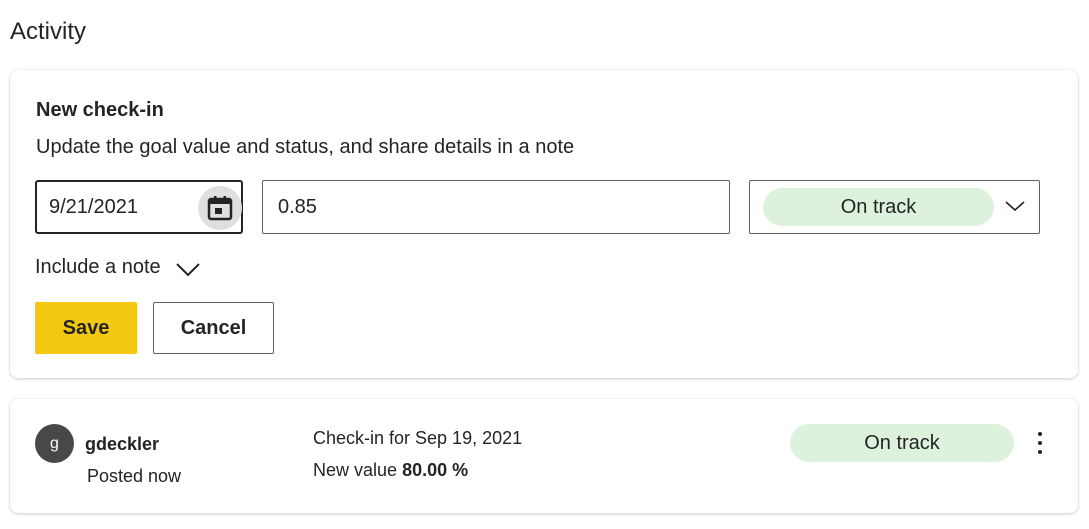  I want to click on save-button: Save, so click(86, 328).